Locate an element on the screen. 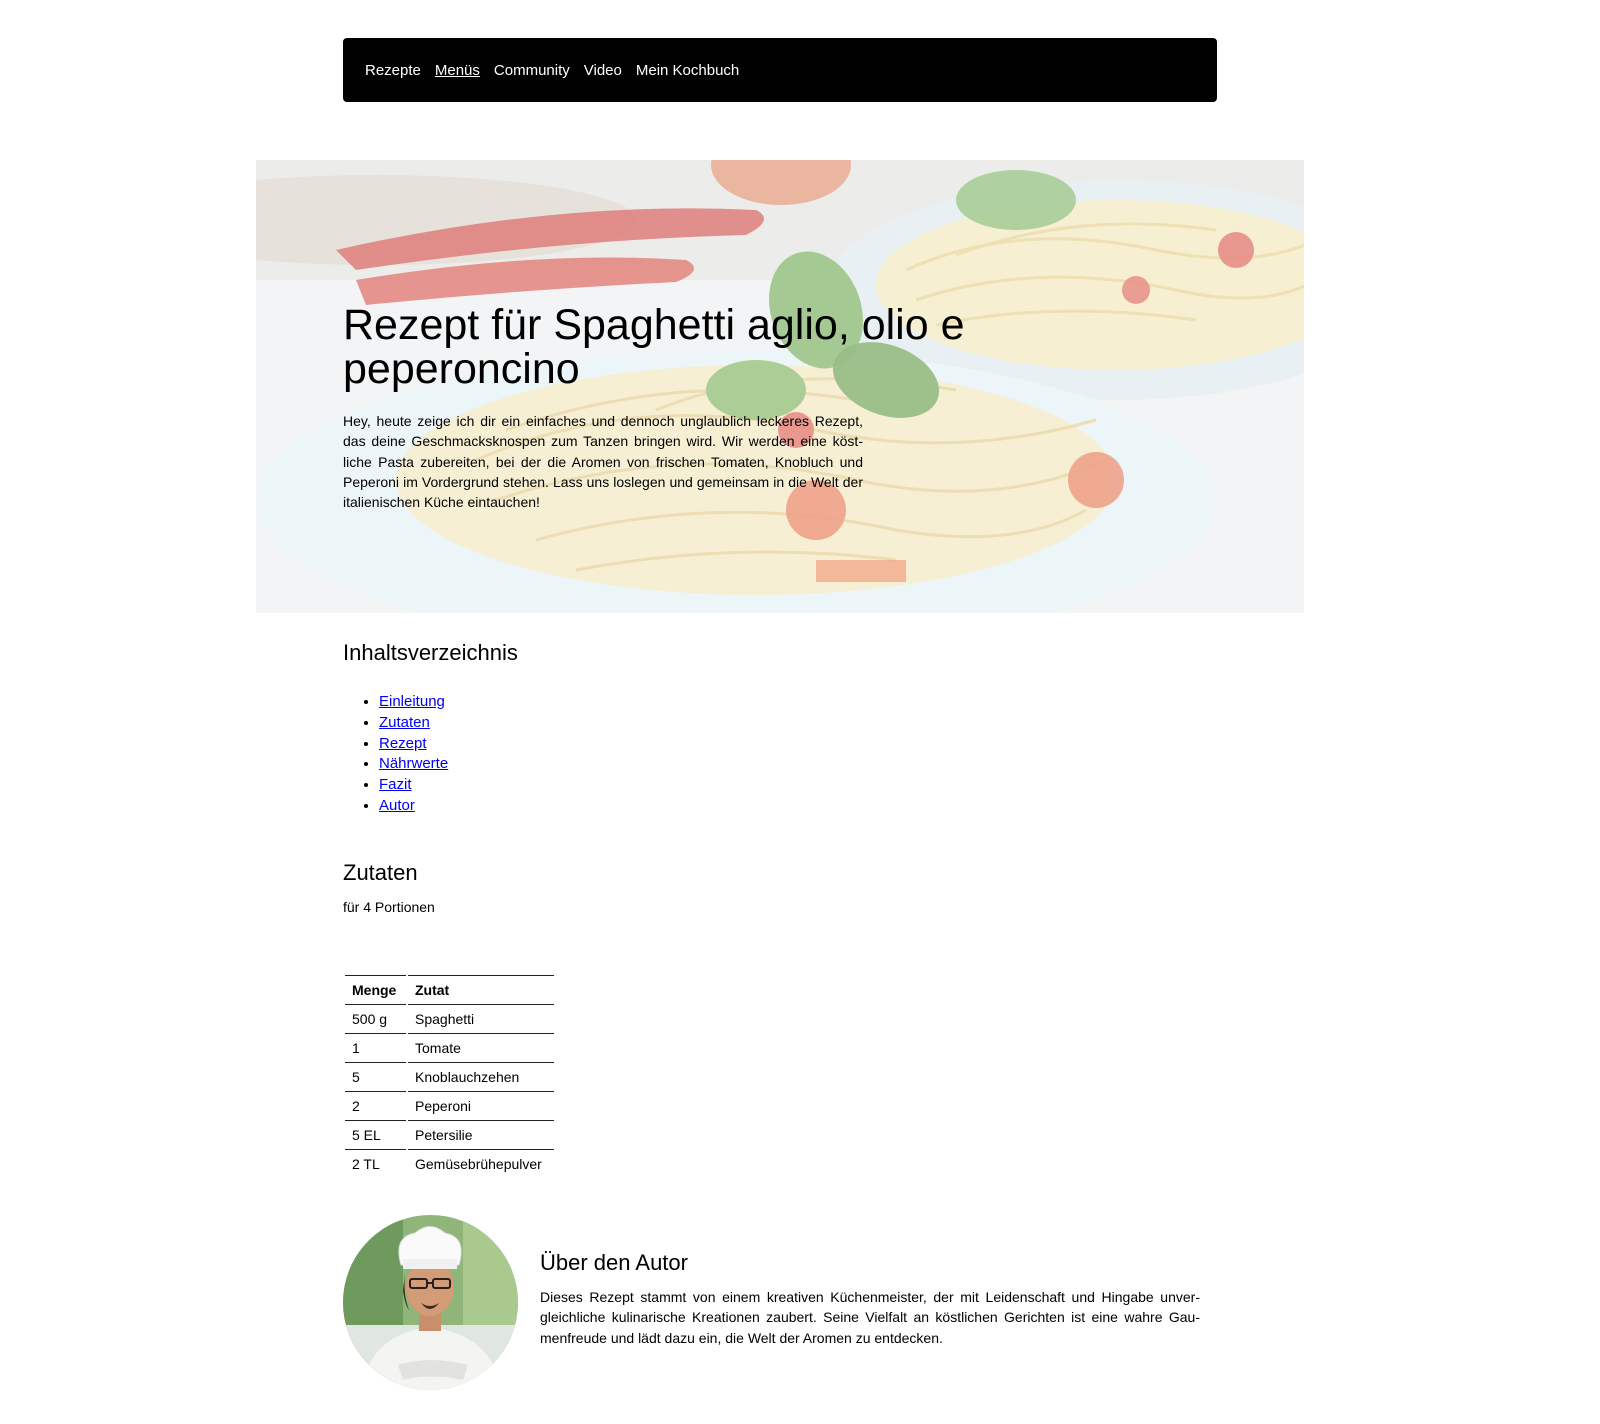 This screenshot has height=1424, width=1600. toc-item: Fazit is located at coordinates (413, 785).